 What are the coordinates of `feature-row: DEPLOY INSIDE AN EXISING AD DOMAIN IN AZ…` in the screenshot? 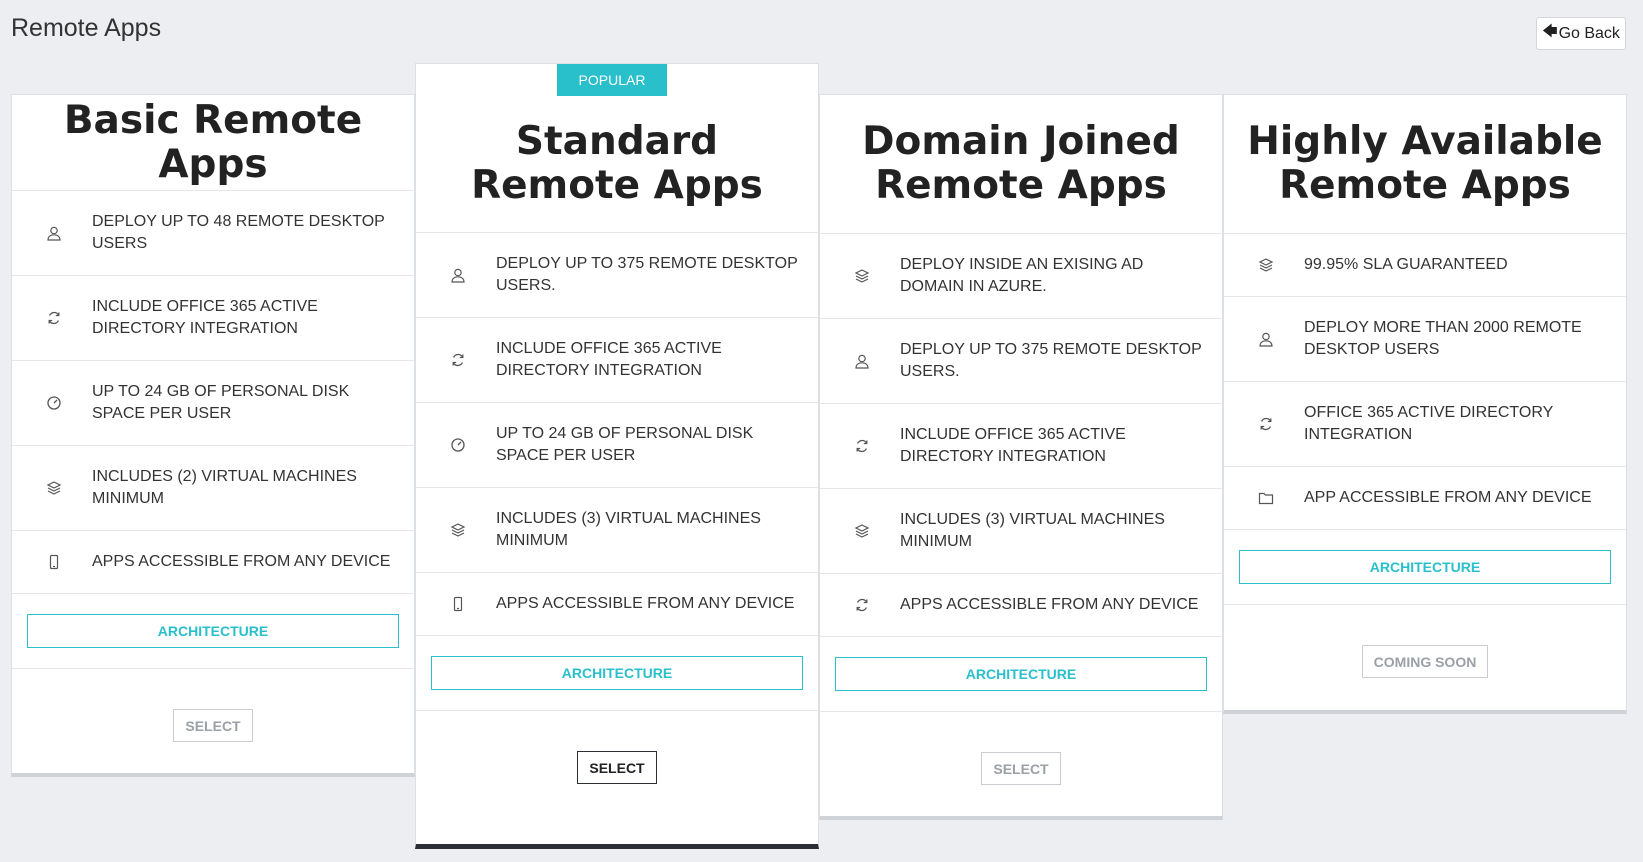 It's located at (1021, 276).